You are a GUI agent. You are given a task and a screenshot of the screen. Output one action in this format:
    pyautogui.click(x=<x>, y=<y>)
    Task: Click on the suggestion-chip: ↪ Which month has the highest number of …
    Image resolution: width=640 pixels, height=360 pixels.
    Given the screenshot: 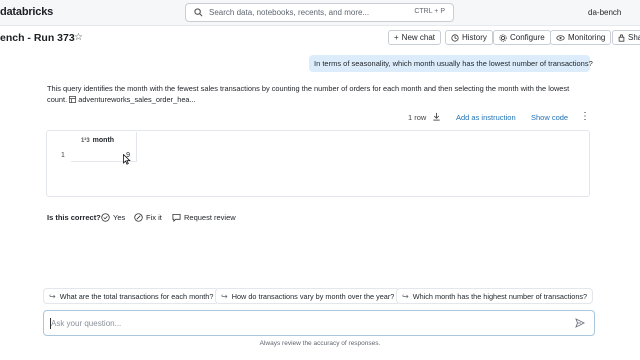 What is the action you would take?
    pyautogui.click(x=495, y=296)
    